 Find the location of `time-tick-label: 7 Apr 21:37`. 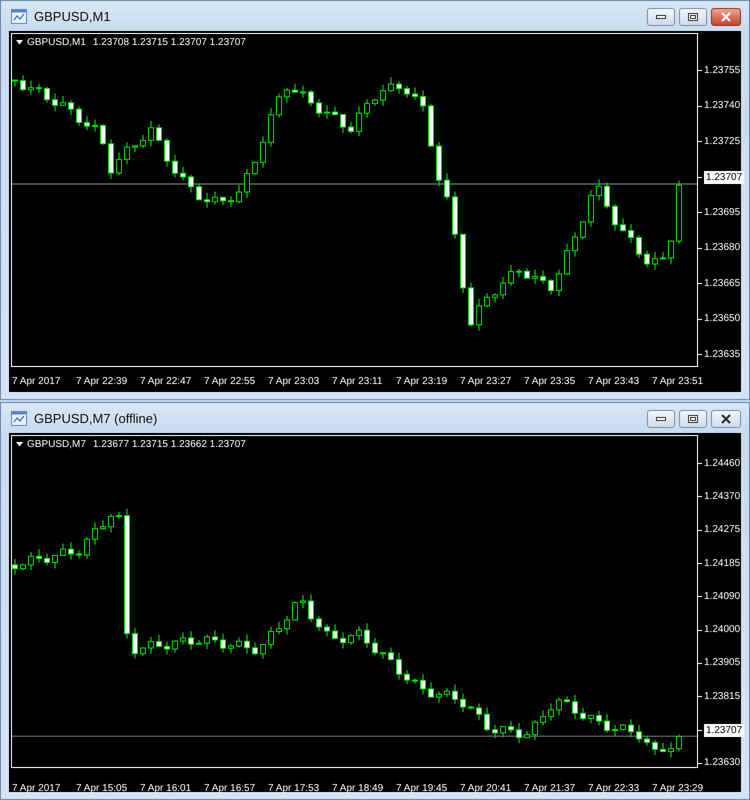

time-tick-label: 7 Apr 21:37 is located at coordinates (550, 788).